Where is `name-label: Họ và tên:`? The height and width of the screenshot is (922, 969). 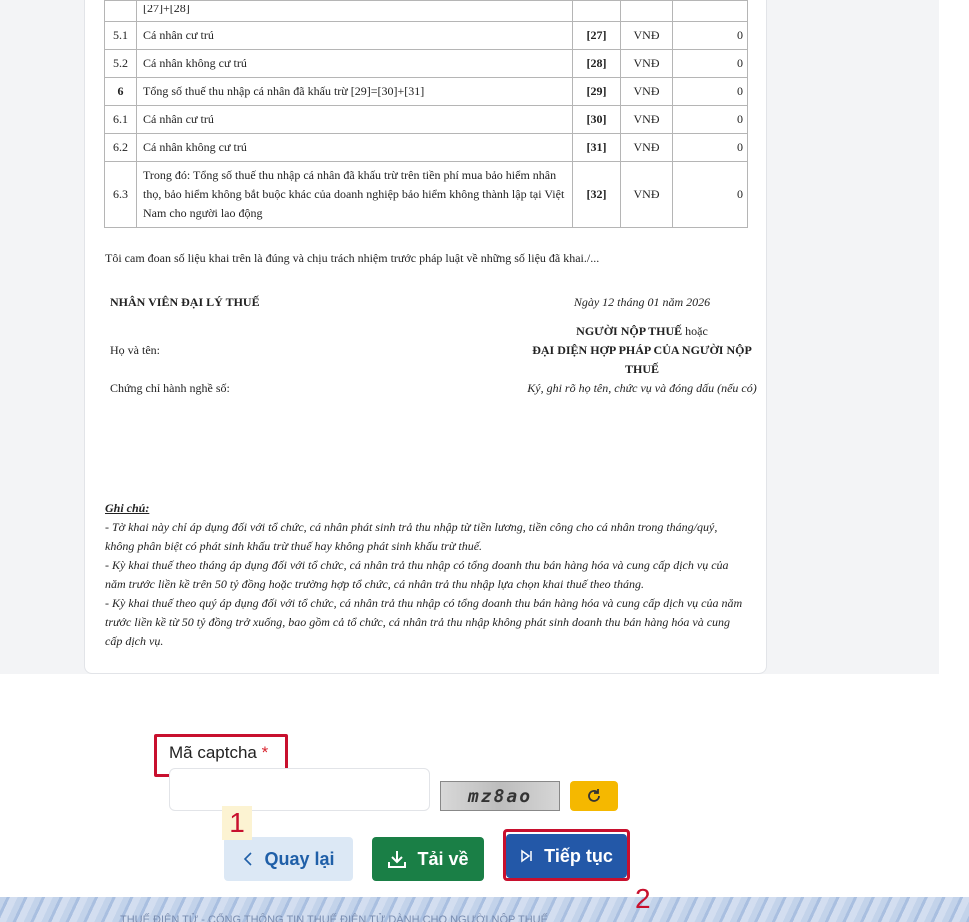
name-label: Họ và tên: is located at coordinates (135, 350).